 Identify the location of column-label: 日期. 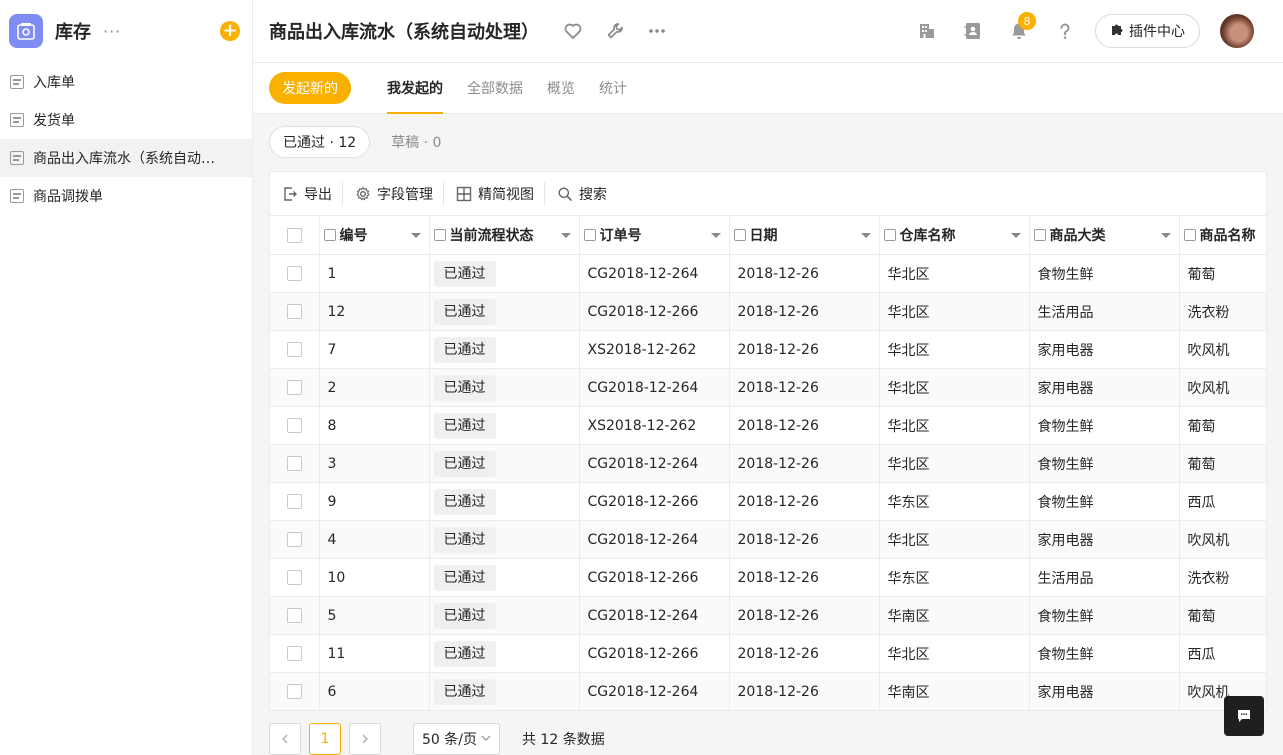
(763, 236).